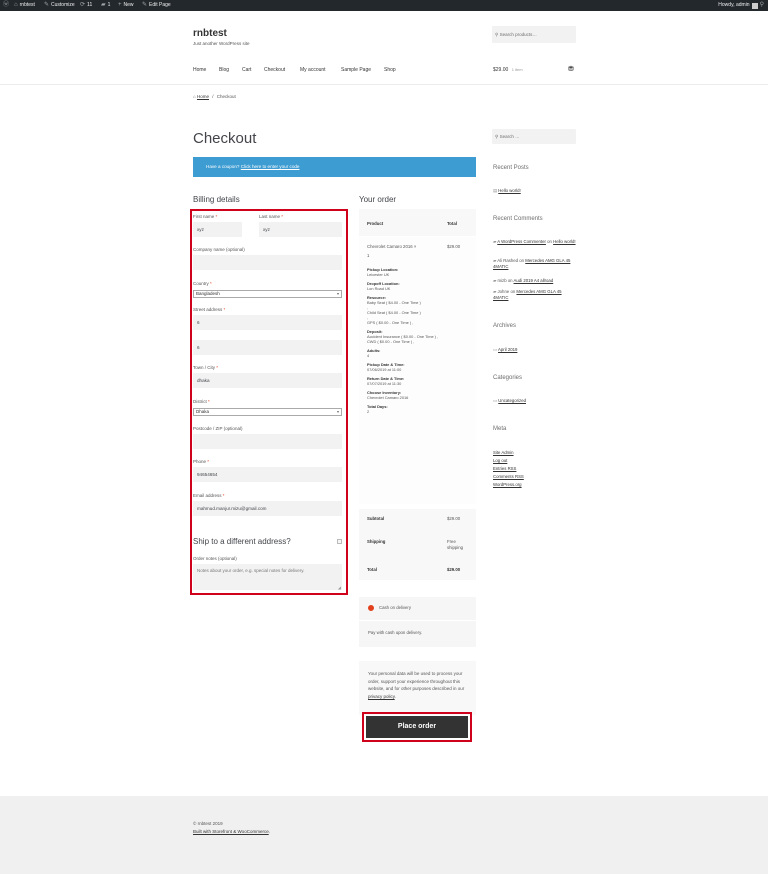 The image size is (768, 874). What do you see at coordinates (383, 286) in the screenshot?
I see `meta-dropoff: Dropoff Location: Lon Road UK` at bounding box center [383, 286].